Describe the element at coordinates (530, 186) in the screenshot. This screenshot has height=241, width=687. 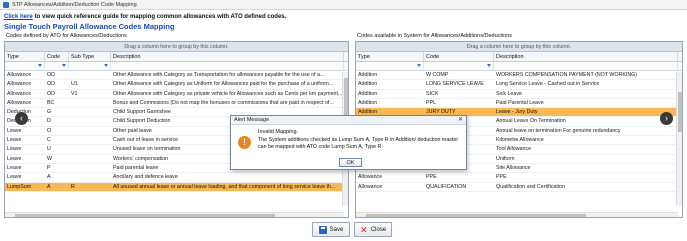
I see `table-cell: Qualification and Certification` at that location.